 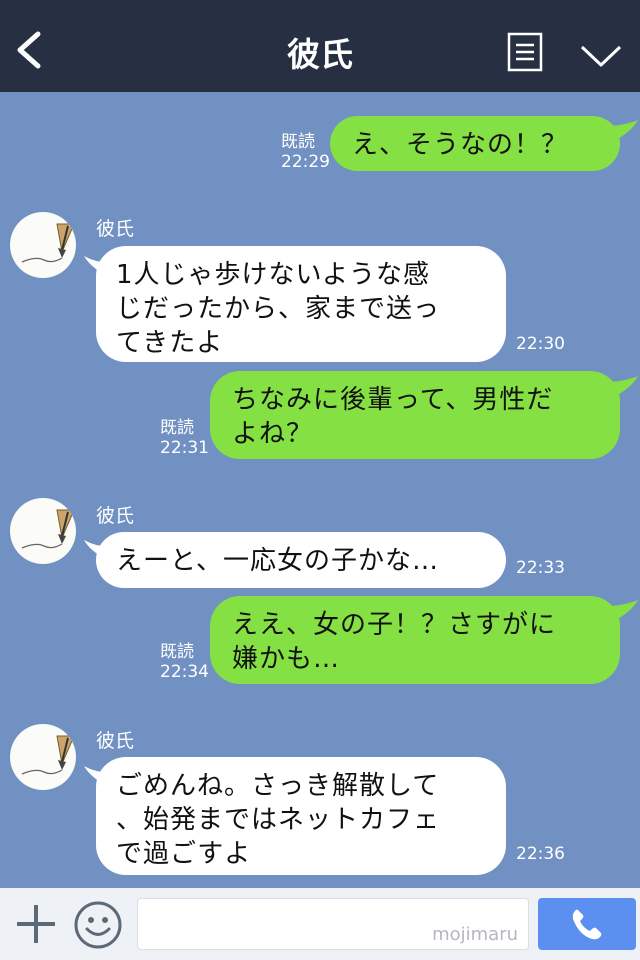 What do you see at coordinates (36, 924) in the screenshot?
I see `plus-icon` at bounding box center [36, 924].